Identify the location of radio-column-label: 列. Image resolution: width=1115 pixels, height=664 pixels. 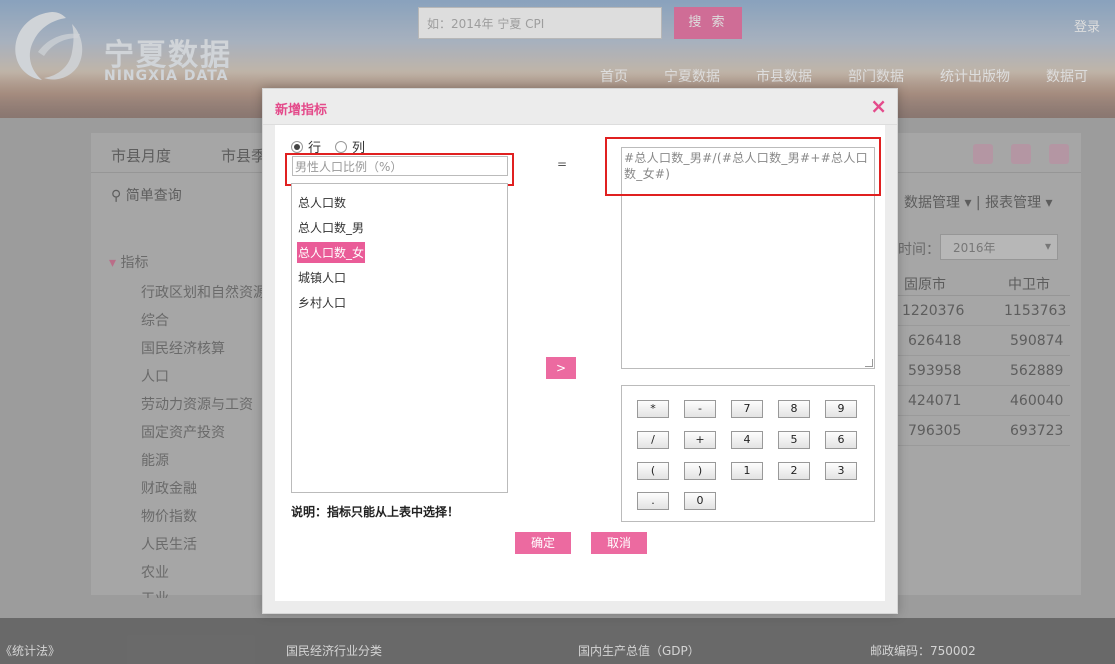
(359, 148).